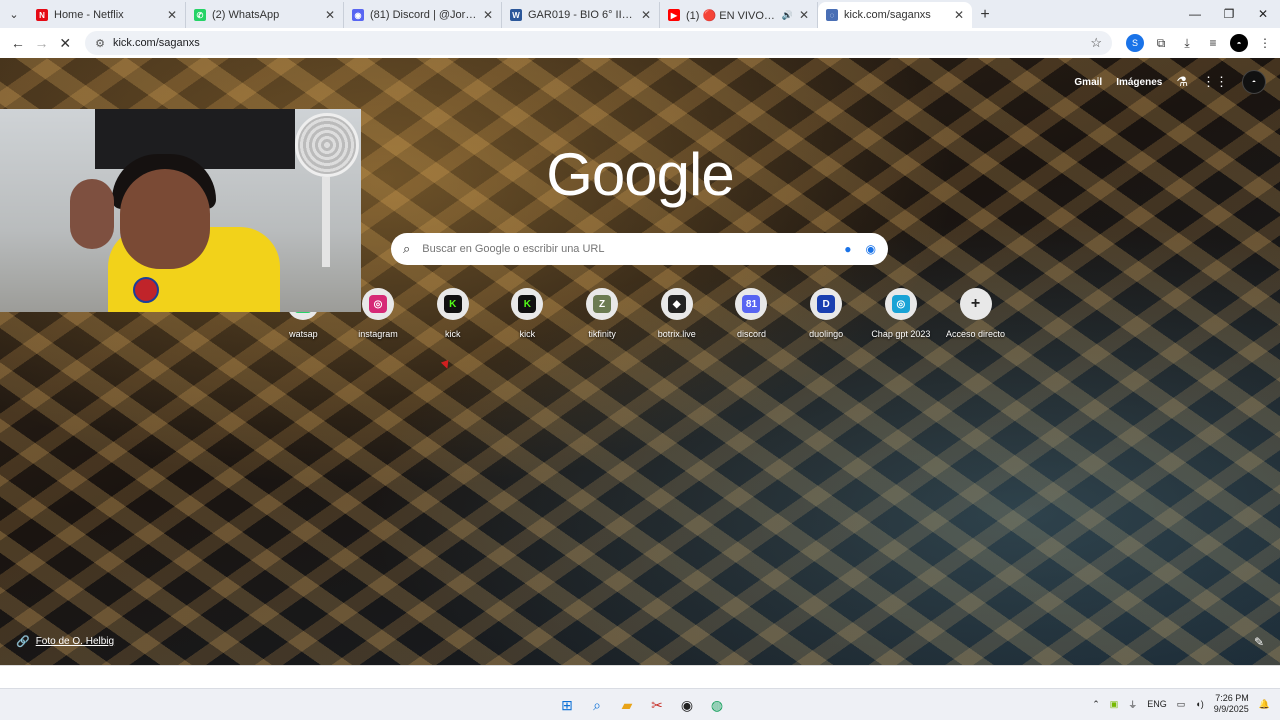 This screenshot has height=720, width=1280. Describe the element at coordinates (516, 15) in the screenshot. I see `word-icon: W` at that location.